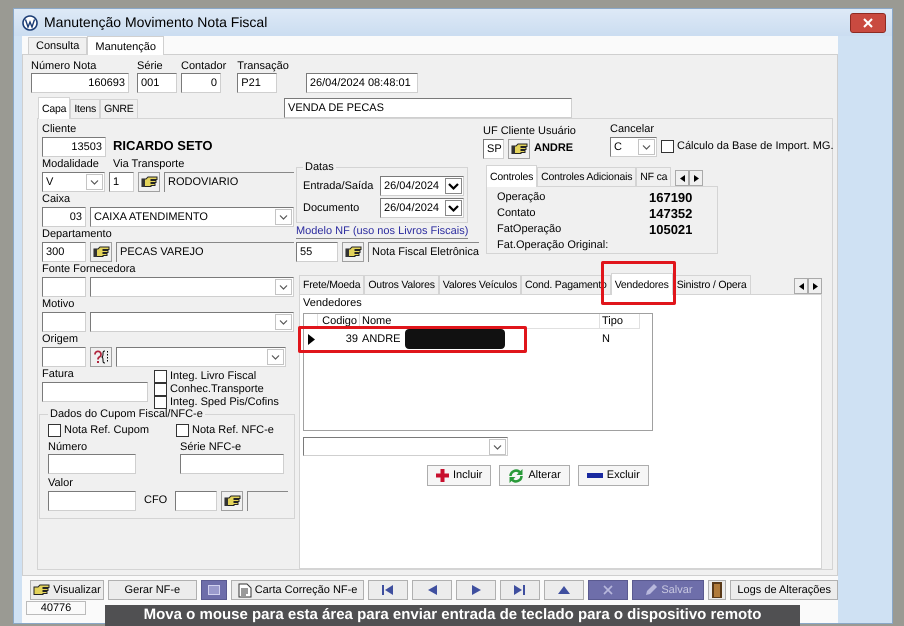  Describe the element at coordinates (80, 83) in the screenshot. I see `text-field: 160693` at that location.